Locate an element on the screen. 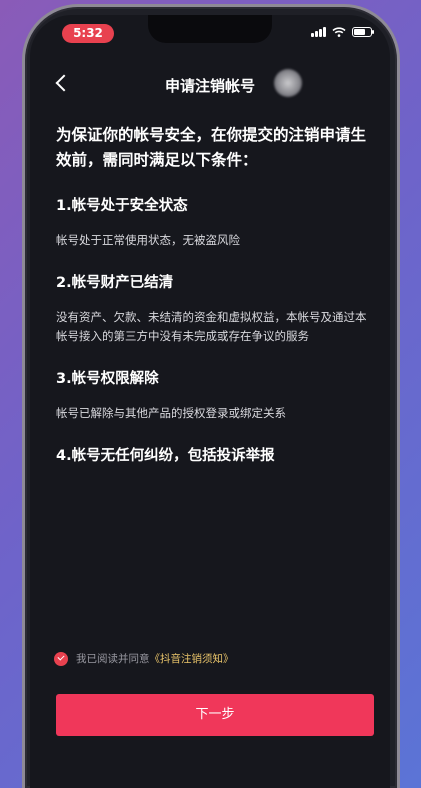  requirement-title: 1.帐号处于安全状态 is located at coordinates (122, 206).